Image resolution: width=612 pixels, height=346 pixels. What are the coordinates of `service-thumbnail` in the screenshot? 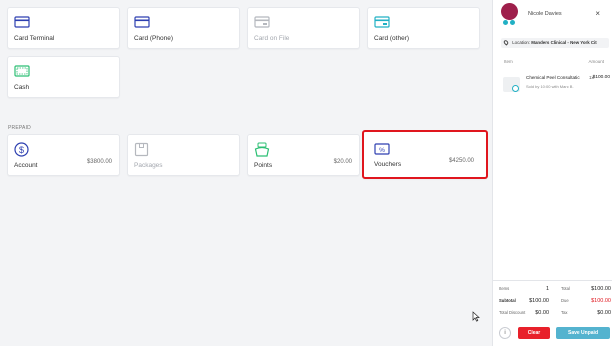 It's located at (511, 84).